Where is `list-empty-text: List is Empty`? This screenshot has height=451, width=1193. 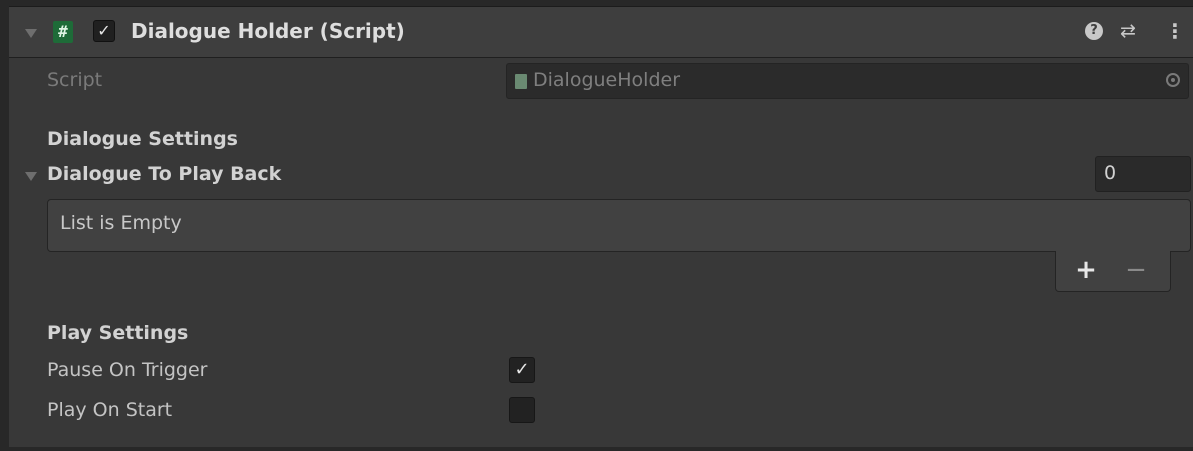
list-empty-text: List is Empty is located at coordinates (121, 223).